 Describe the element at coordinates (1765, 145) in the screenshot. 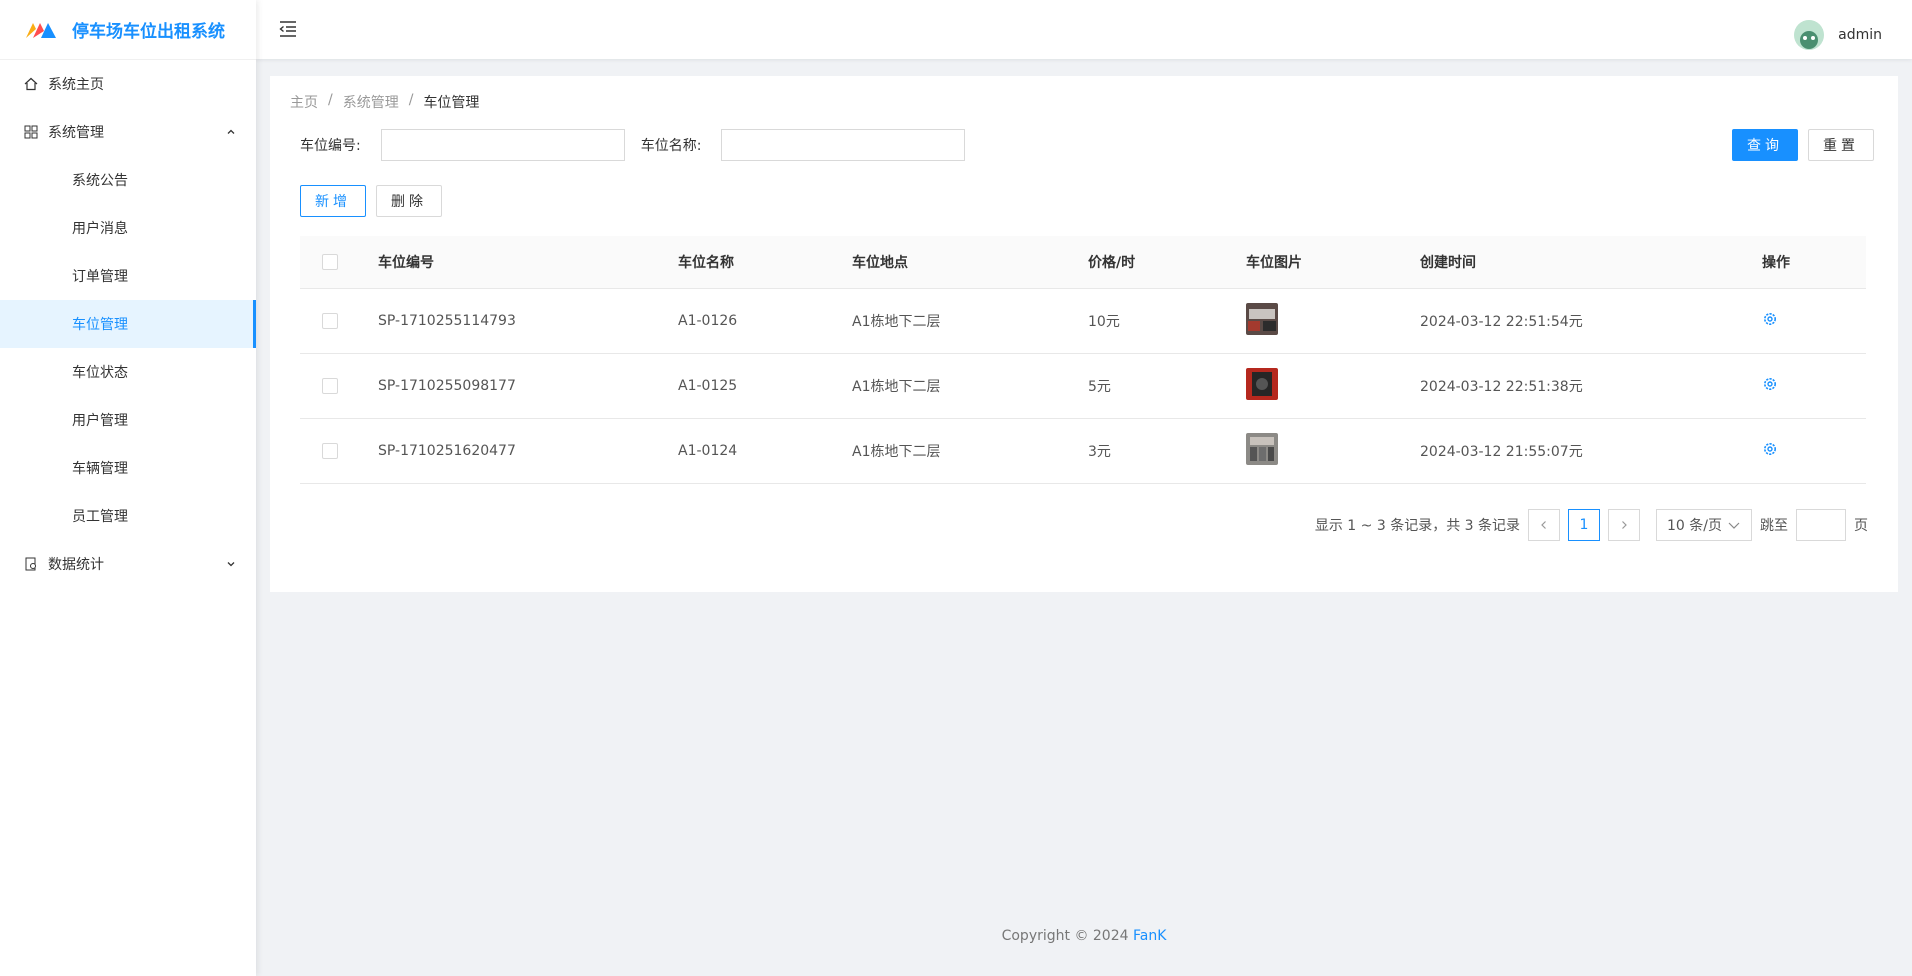

I see `query-button: 查询` at that location.